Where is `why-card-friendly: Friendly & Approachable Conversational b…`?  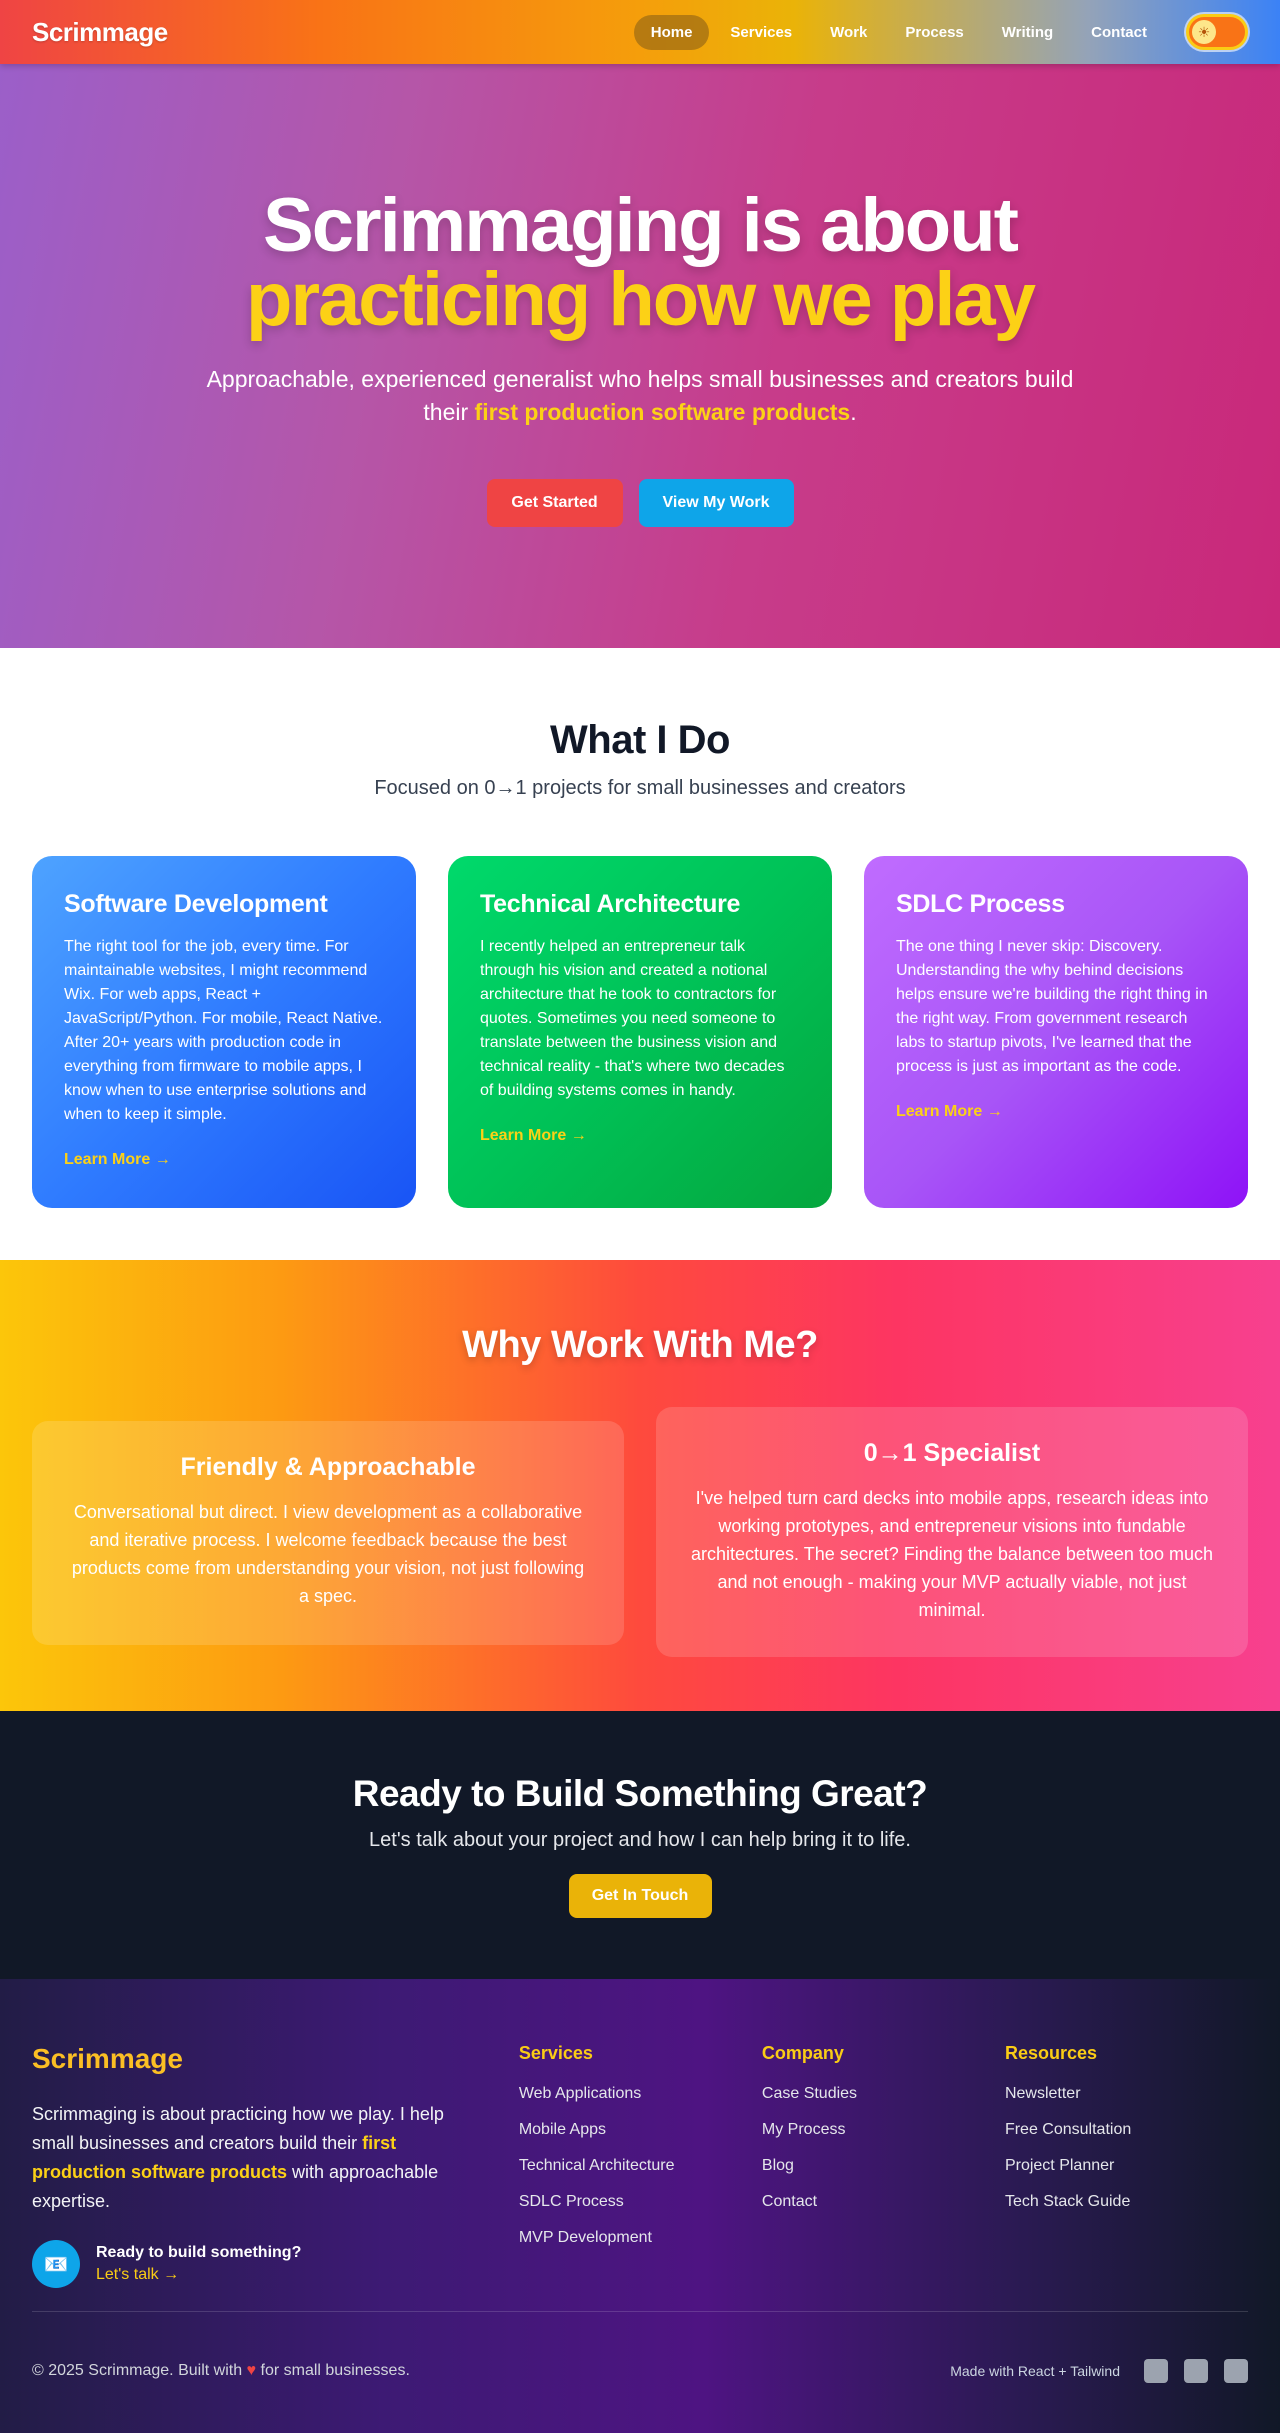
why-card-friendly: Friendly & Approachable Conversational b… is located at coordinates (328, 1533).